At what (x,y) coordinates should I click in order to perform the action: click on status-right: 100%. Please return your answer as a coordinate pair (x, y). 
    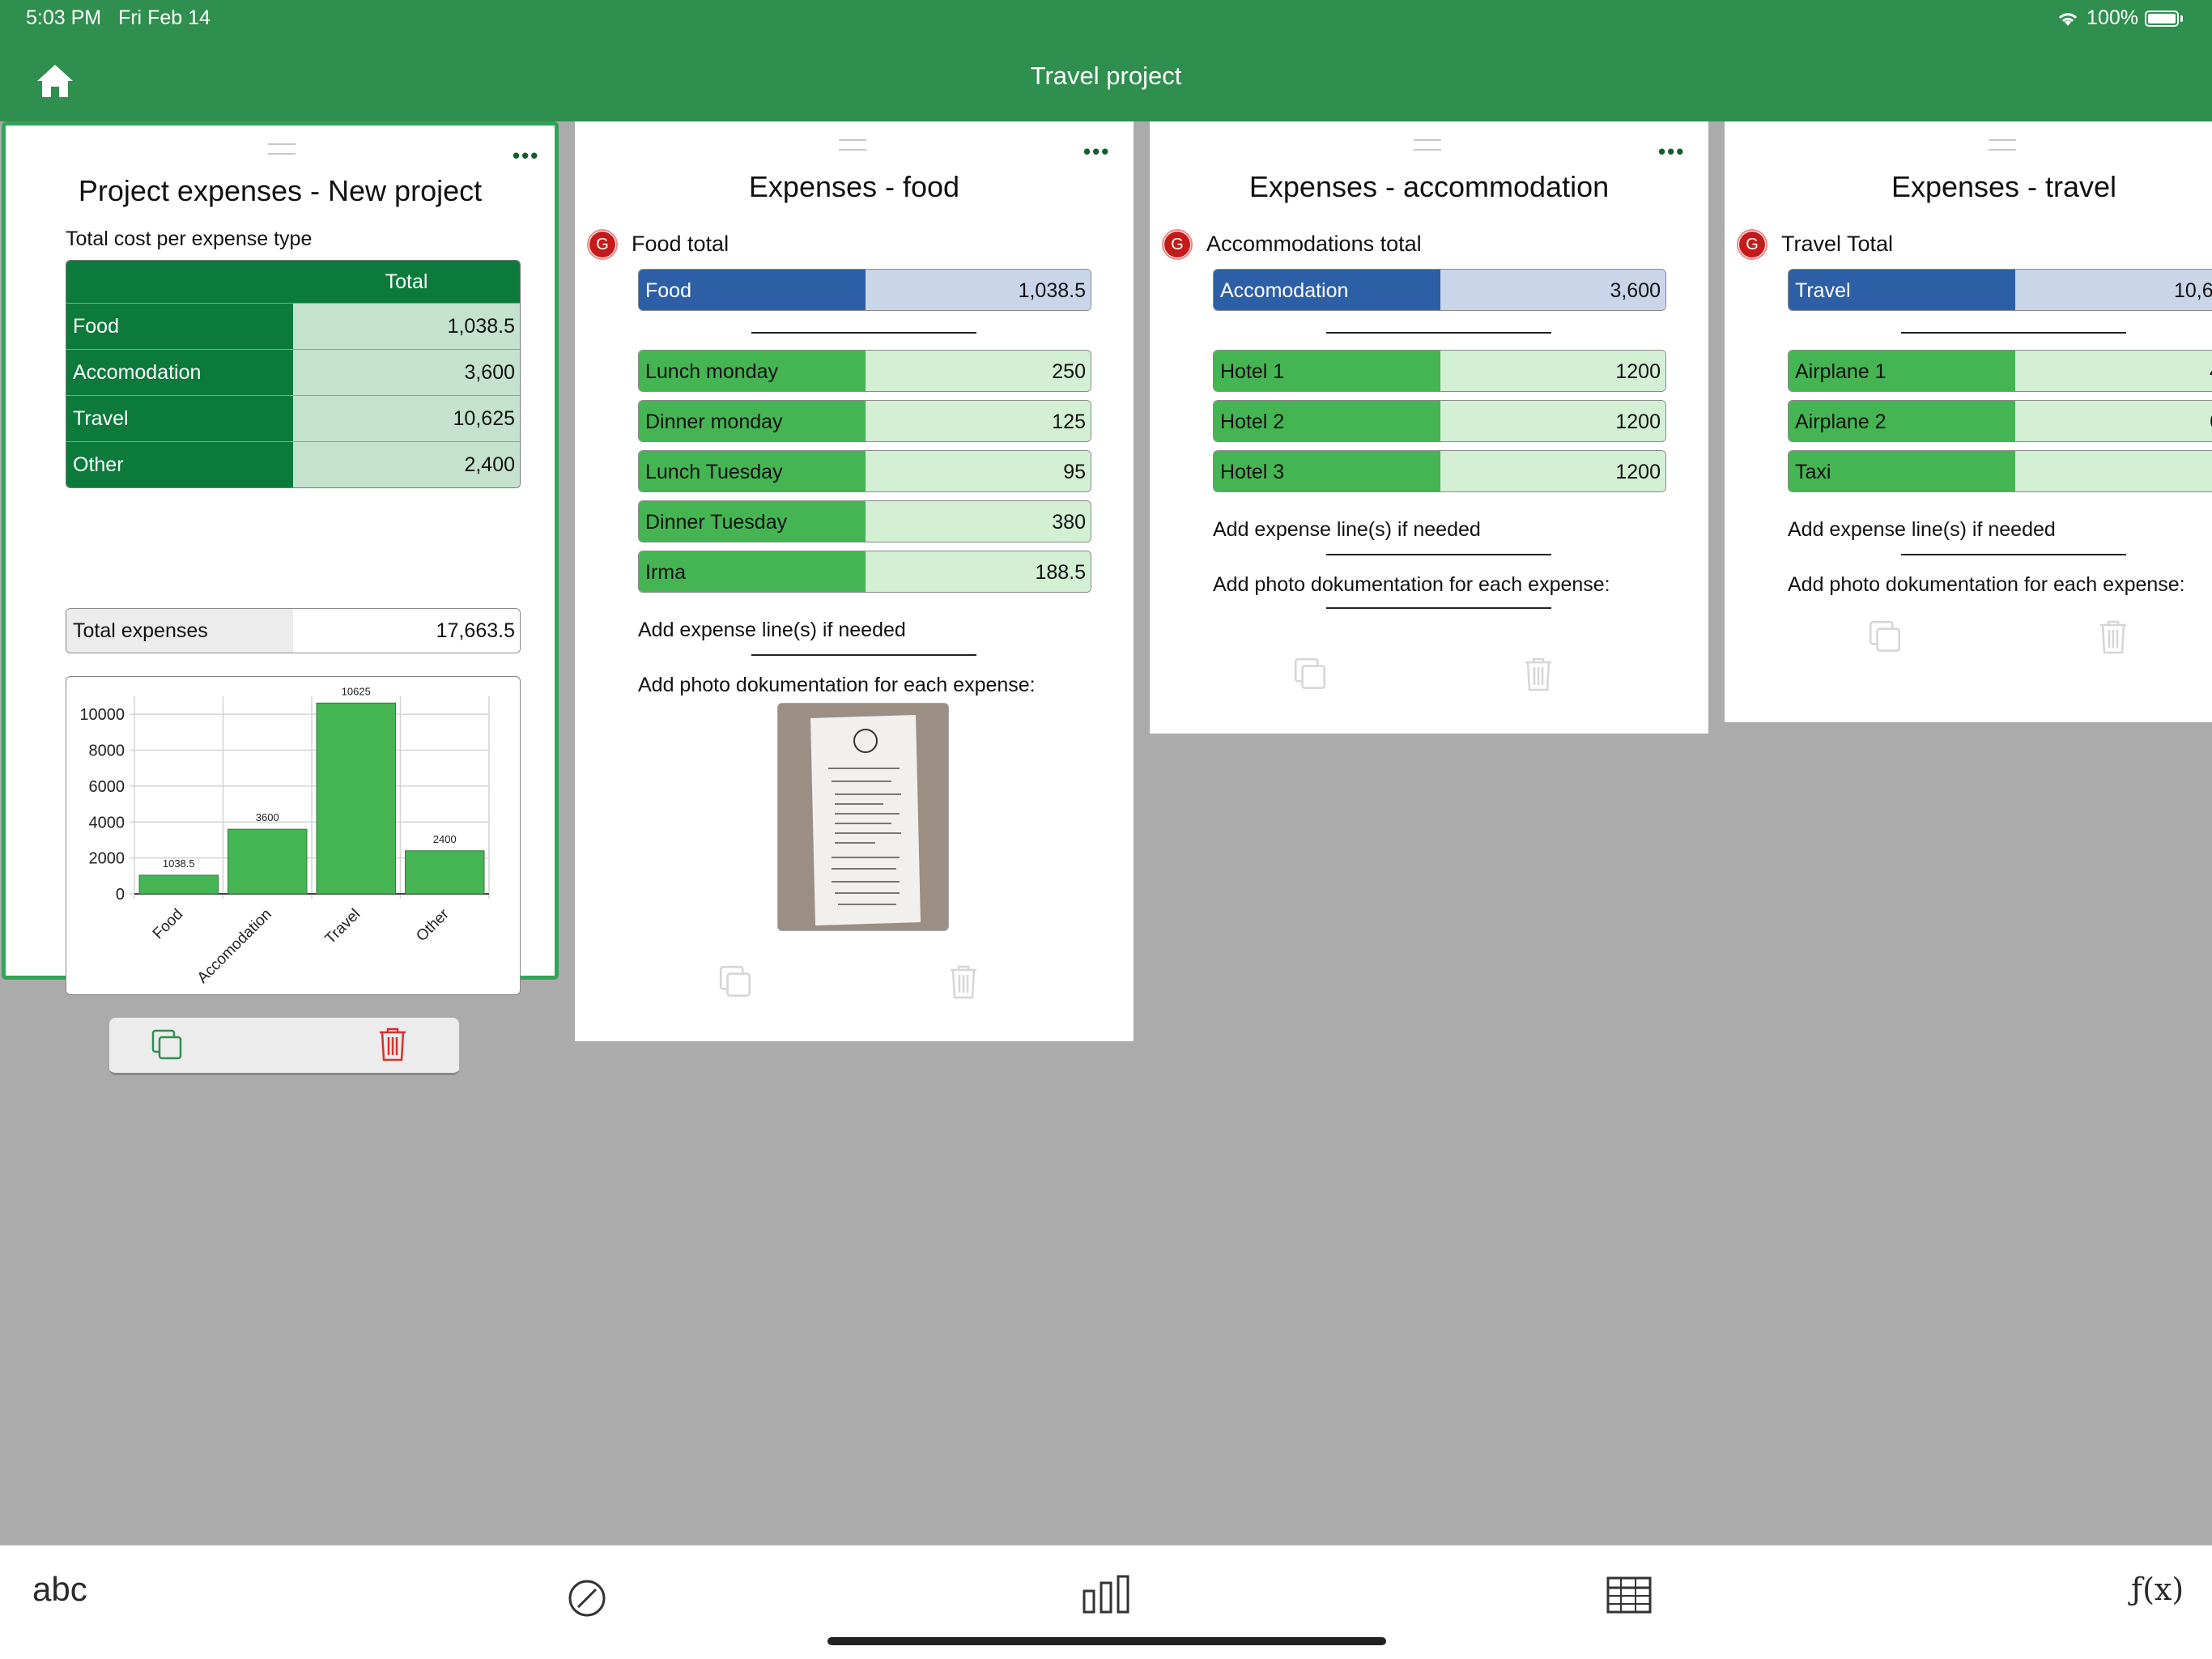
    Looking at the image, I should click on (2119, 18).